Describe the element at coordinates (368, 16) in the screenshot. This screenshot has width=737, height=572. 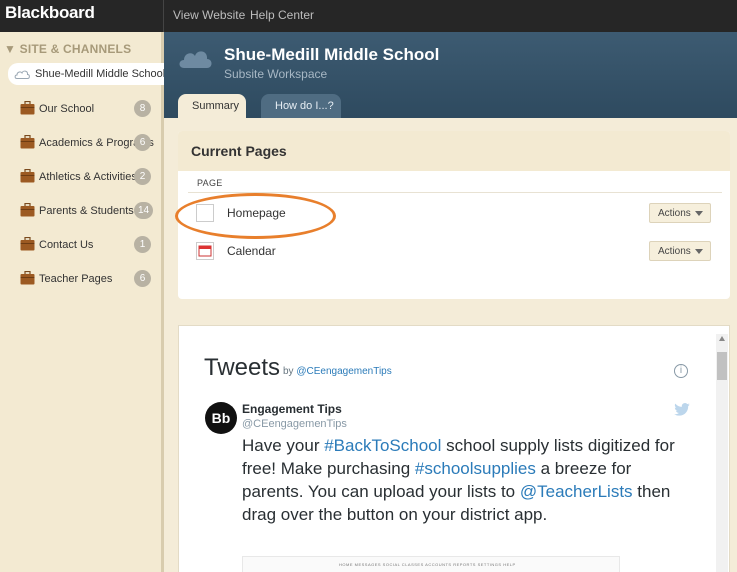
I see `top-bar: Blackboard View Website Help Center` at that location.